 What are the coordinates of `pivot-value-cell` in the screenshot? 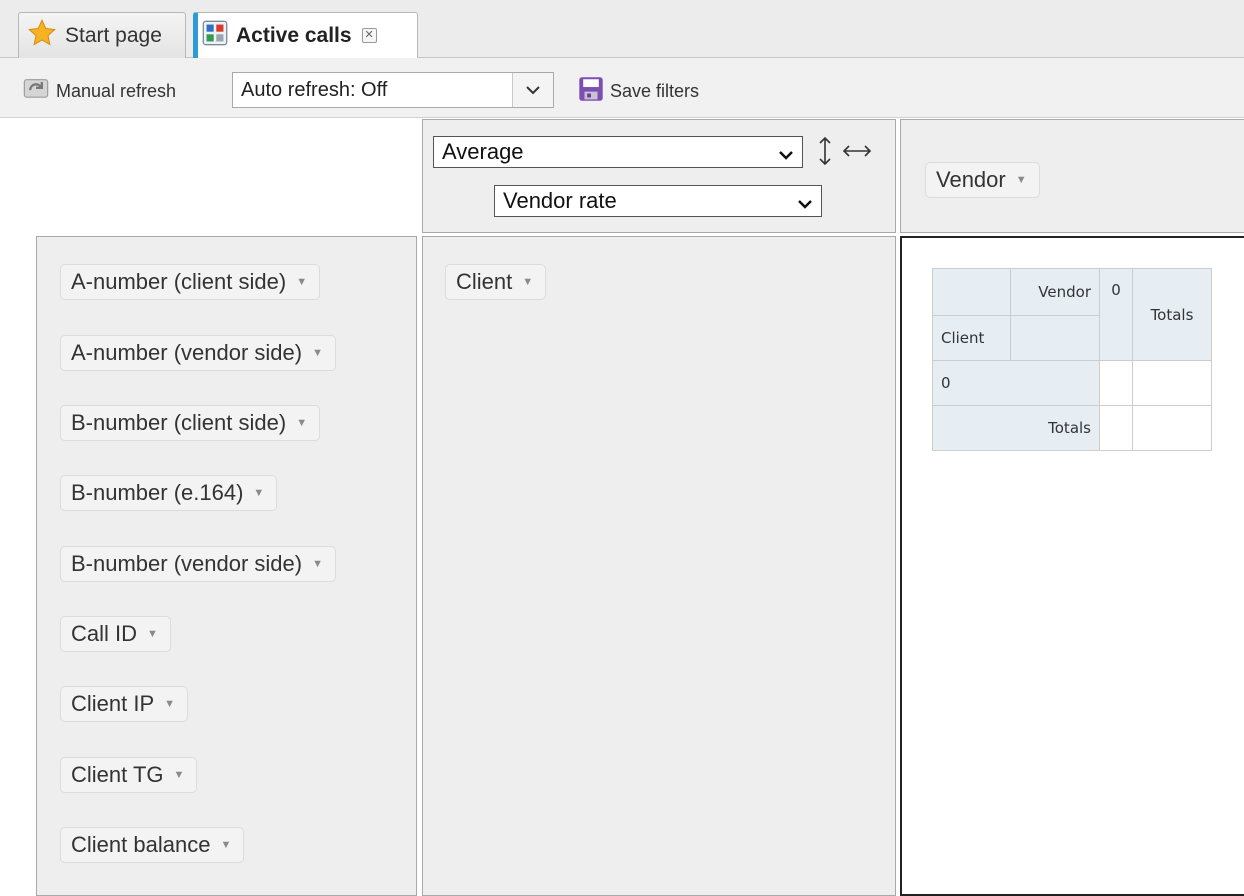 It's located at (1116, 383).